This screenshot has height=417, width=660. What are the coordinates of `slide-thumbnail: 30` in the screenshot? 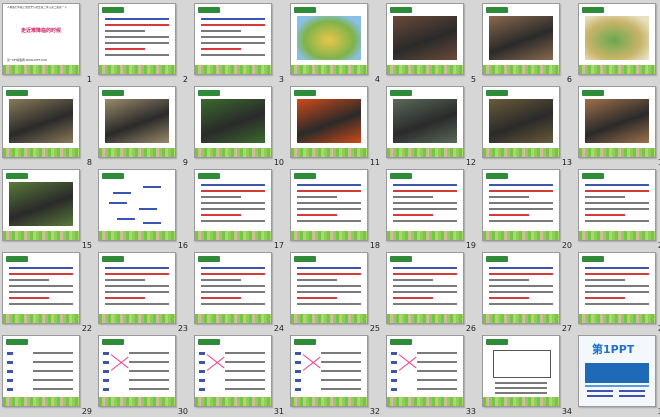 It's located at (146, 376).